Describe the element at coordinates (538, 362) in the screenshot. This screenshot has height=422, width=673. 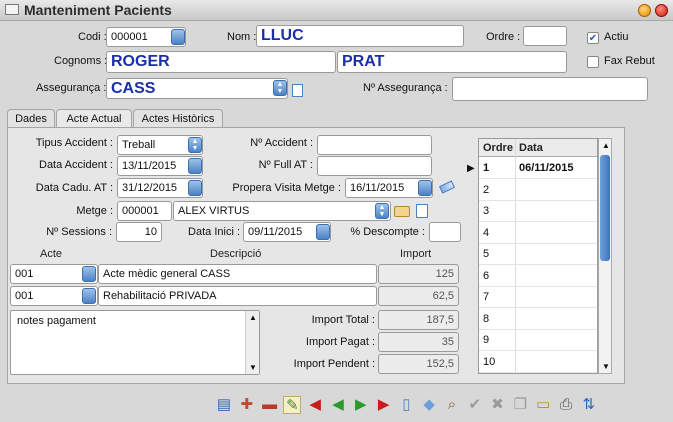
I see `grid-row: 10` at that location.